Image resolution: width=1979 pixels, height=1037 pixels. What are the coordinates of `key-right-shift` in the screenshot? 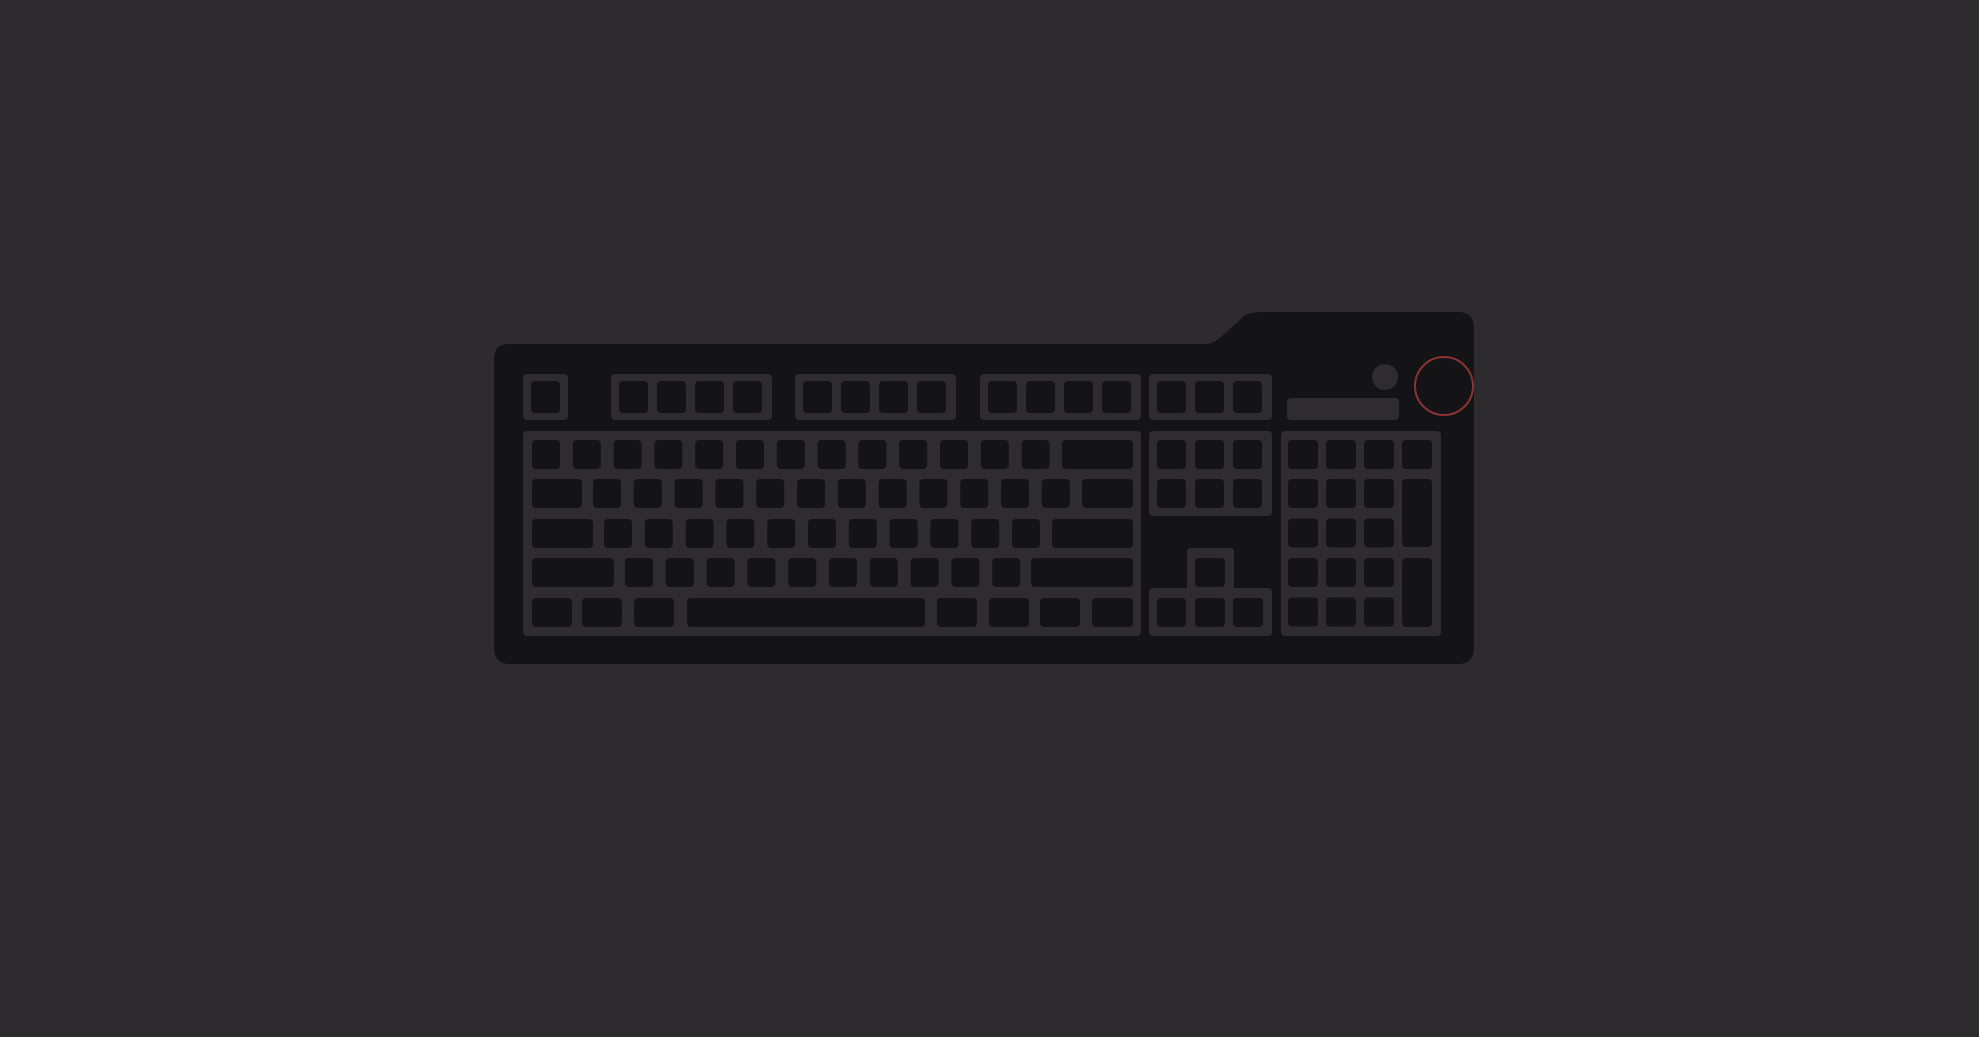 It's located at (1082, 572).